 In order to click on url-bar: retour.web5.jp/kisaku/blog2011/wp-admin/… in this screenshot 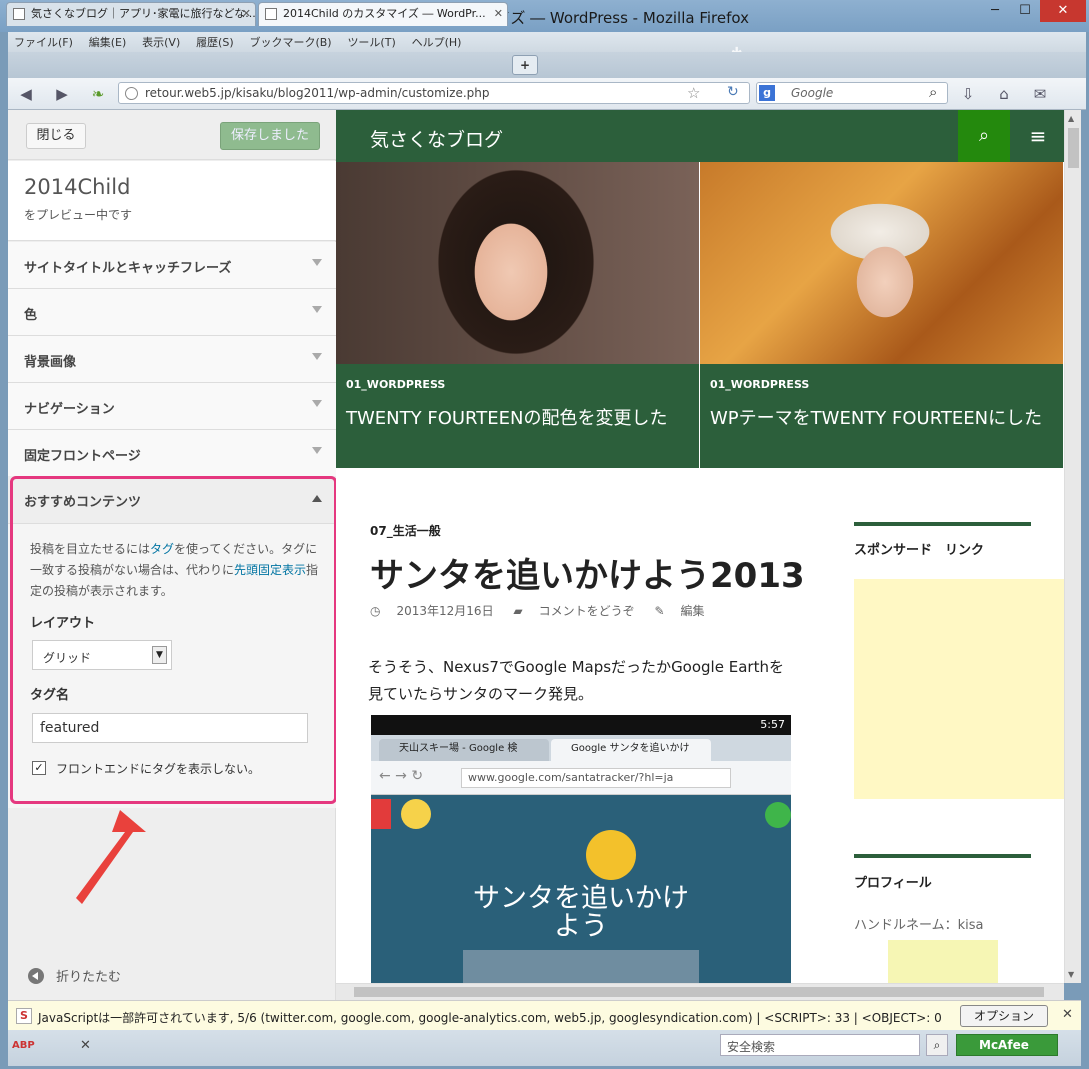, I will do `click(434, 93)`.